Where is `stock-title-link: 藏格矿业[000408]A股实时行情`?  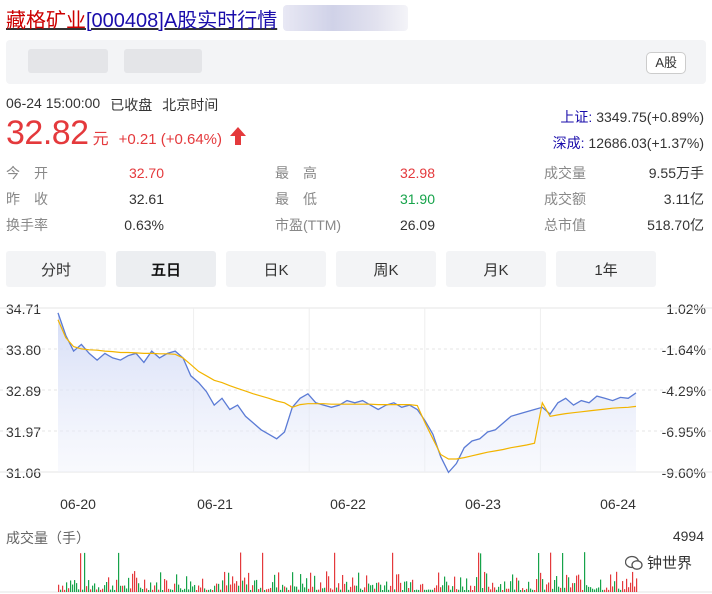 stock-title-link: 藏格矿业[000408]A股实时行情 is located at coordinates (141, 18).